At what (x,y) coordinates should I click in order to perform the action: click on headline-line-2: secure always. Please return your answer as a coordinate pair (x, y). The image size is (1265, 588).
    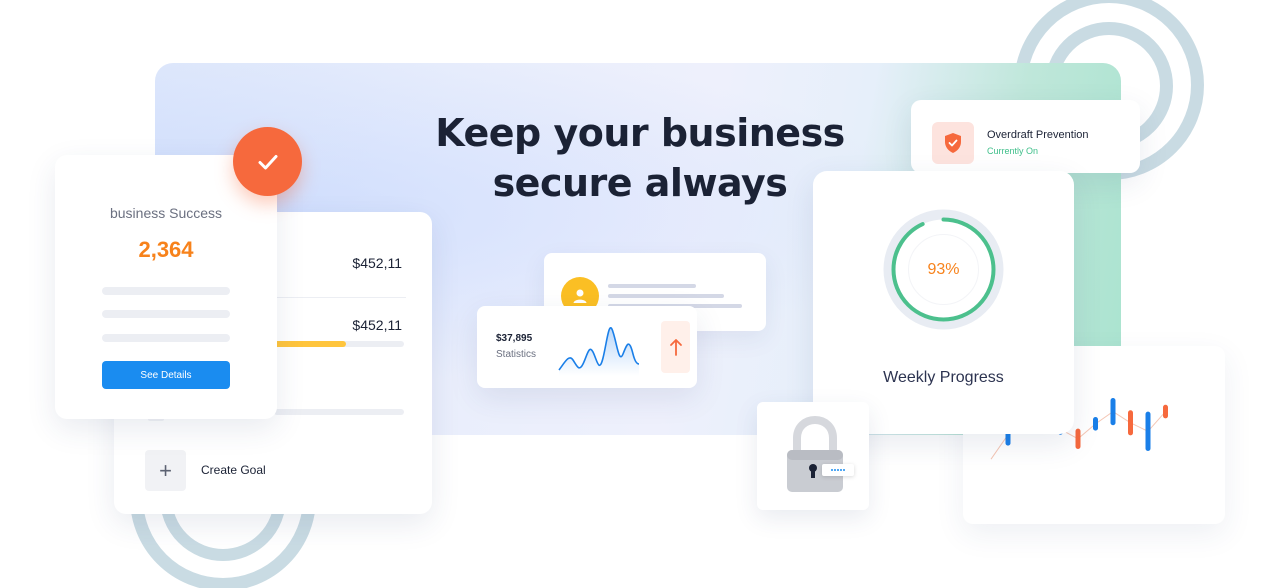
    Looking at the image, I should click on (640, 183).